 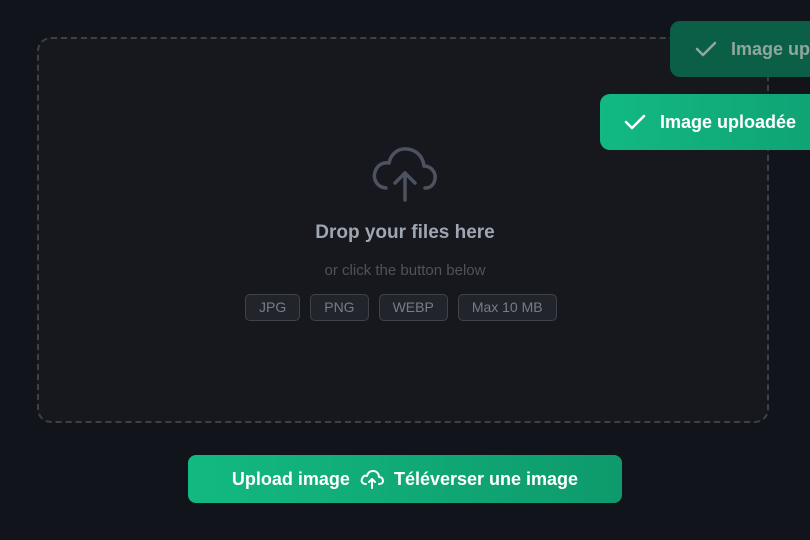 What do you see at coordinates (290, 478) in the screenshot?
I see `upload-button-label-en: Upload image` at bounding box center [290, 478].